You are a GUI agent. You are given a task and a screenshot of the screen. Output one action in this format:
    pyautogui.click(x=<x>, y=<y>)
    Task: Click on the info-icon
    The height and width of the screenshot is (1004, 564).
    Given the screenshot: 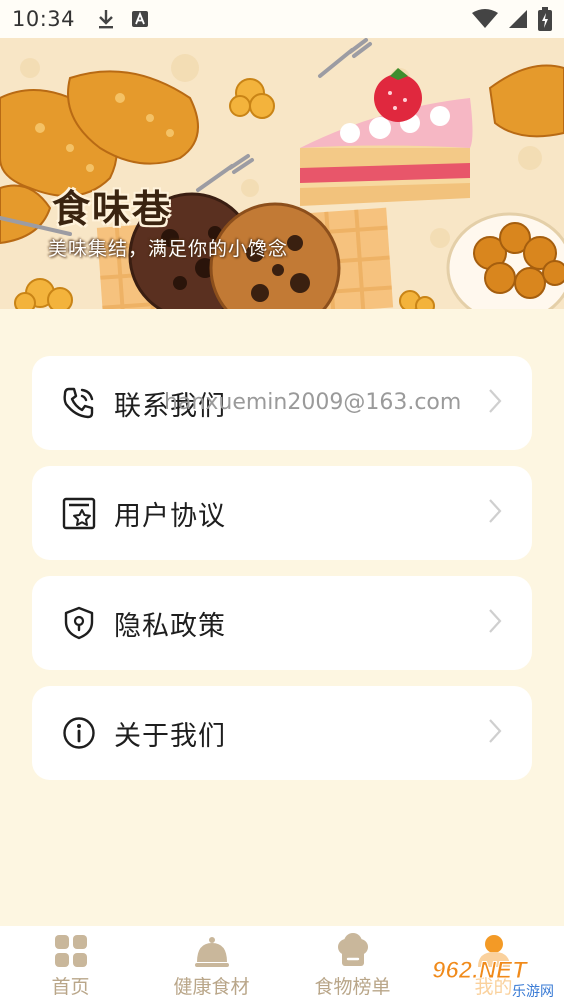 What is the action you would take?
    pyautogui.click(x=79, y=733)
    